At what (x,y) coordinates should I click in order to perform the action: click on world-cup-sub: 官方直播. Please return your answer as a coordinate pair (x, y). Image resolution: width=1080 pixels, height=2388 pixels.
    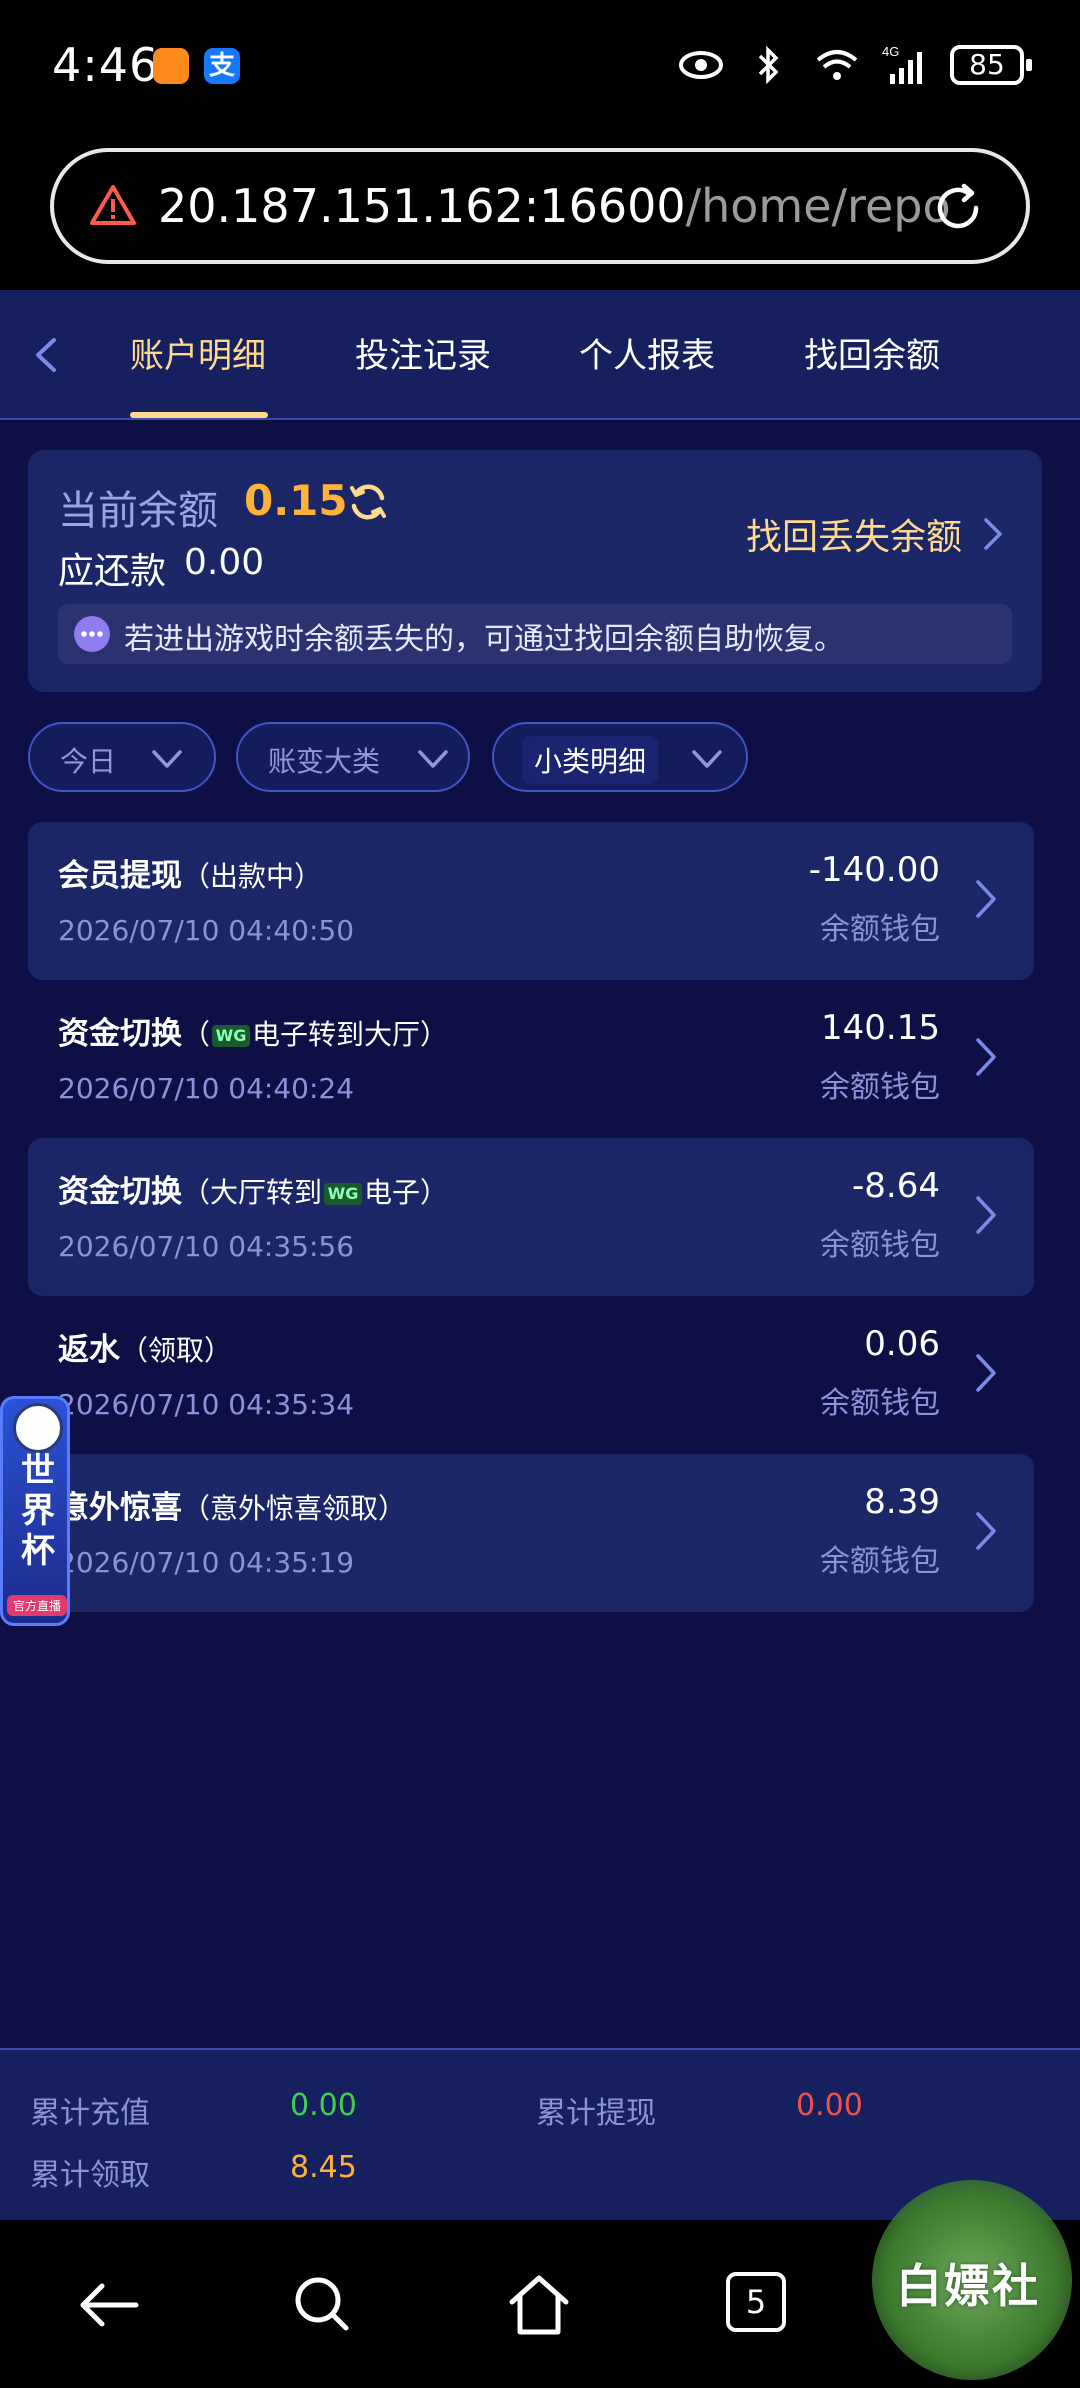
    Looking at the image, I should click on (37, 1605).